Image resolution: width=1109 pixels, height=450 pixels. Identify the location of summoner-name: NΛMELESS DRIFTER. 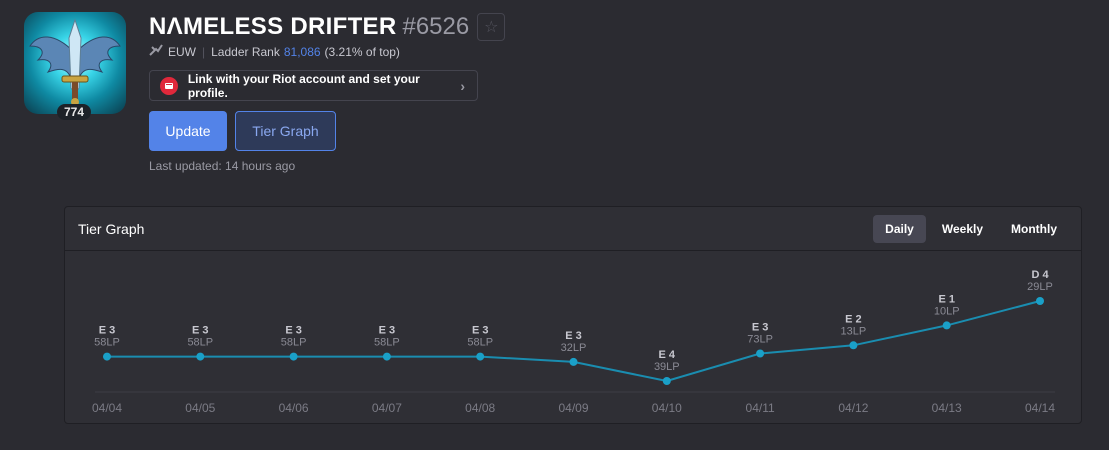
(273, 26).